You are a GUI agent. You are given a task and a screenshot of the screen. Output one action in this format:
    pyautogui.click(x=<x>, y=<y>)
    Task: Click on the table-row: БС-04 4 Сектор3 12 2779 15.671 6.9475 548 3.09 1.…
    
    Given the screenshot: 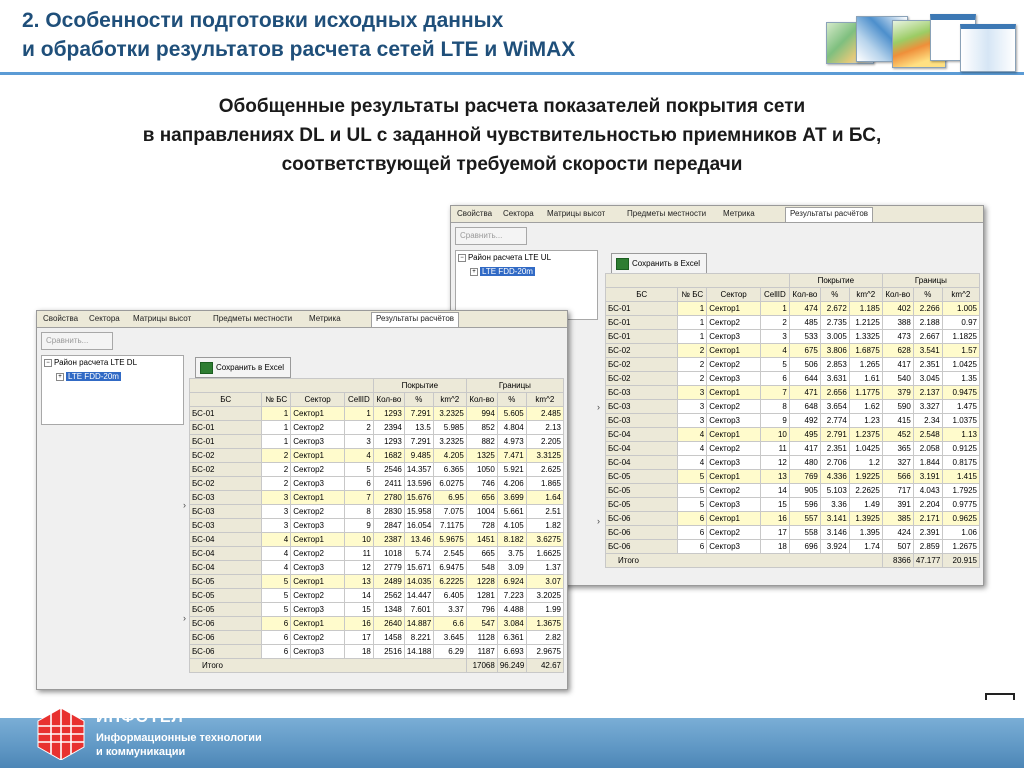 What is the action you would take?
    pyautogui.click(x=376, y=567)
    